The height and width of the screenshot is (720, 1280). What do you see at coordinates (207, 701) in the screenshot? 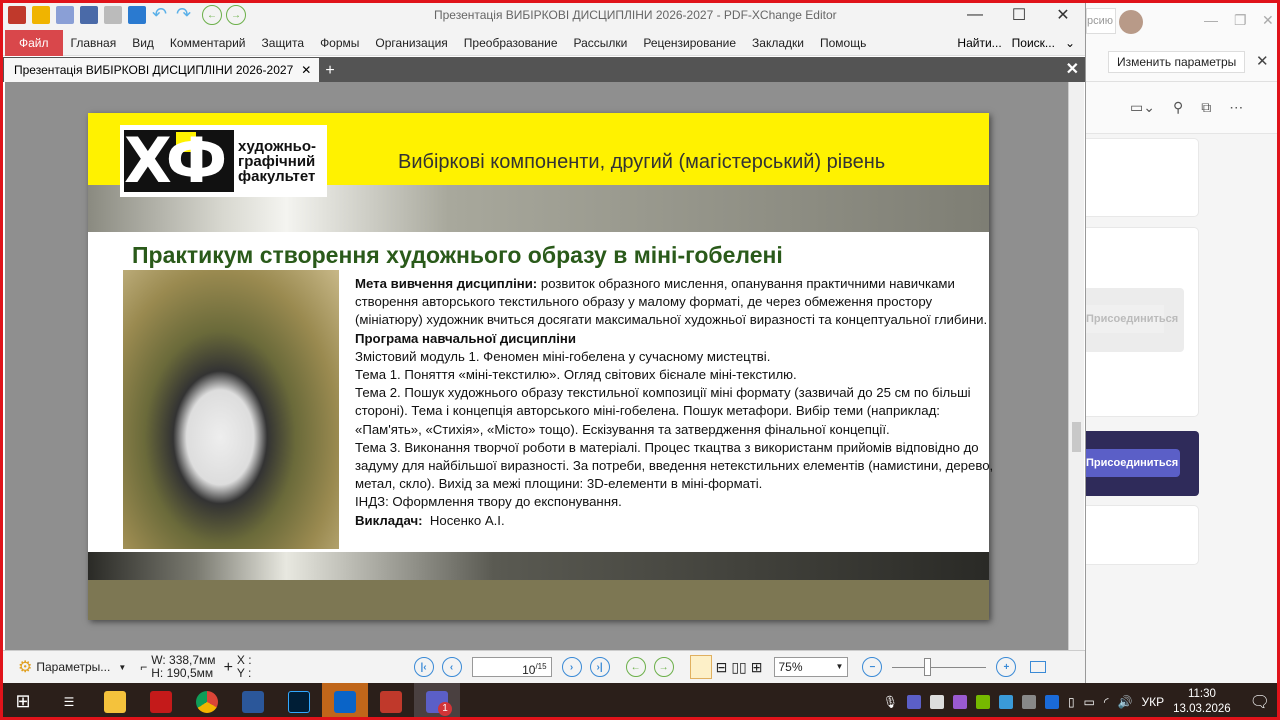
I see `chrome-icon` at bounding box center [207, 701].